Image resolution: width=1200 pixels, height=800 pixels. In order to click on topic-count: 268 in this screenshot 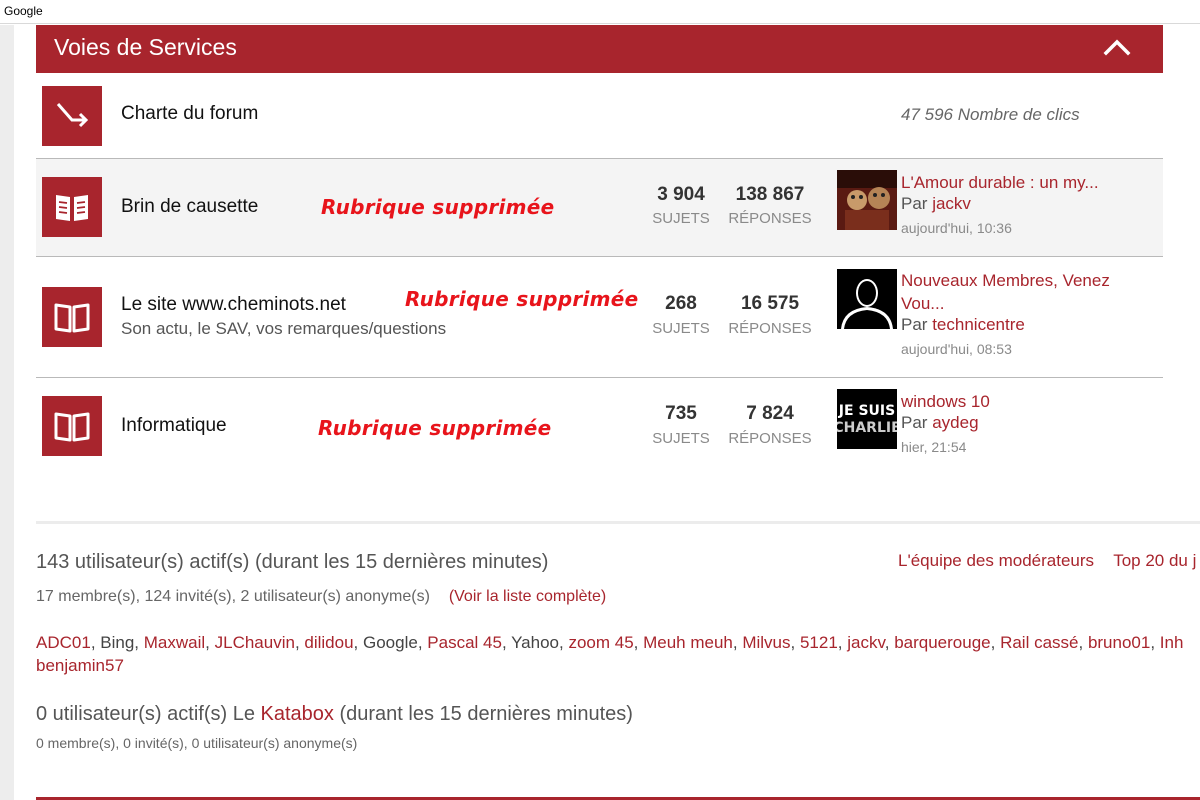, I will do `click(681, 303)`.